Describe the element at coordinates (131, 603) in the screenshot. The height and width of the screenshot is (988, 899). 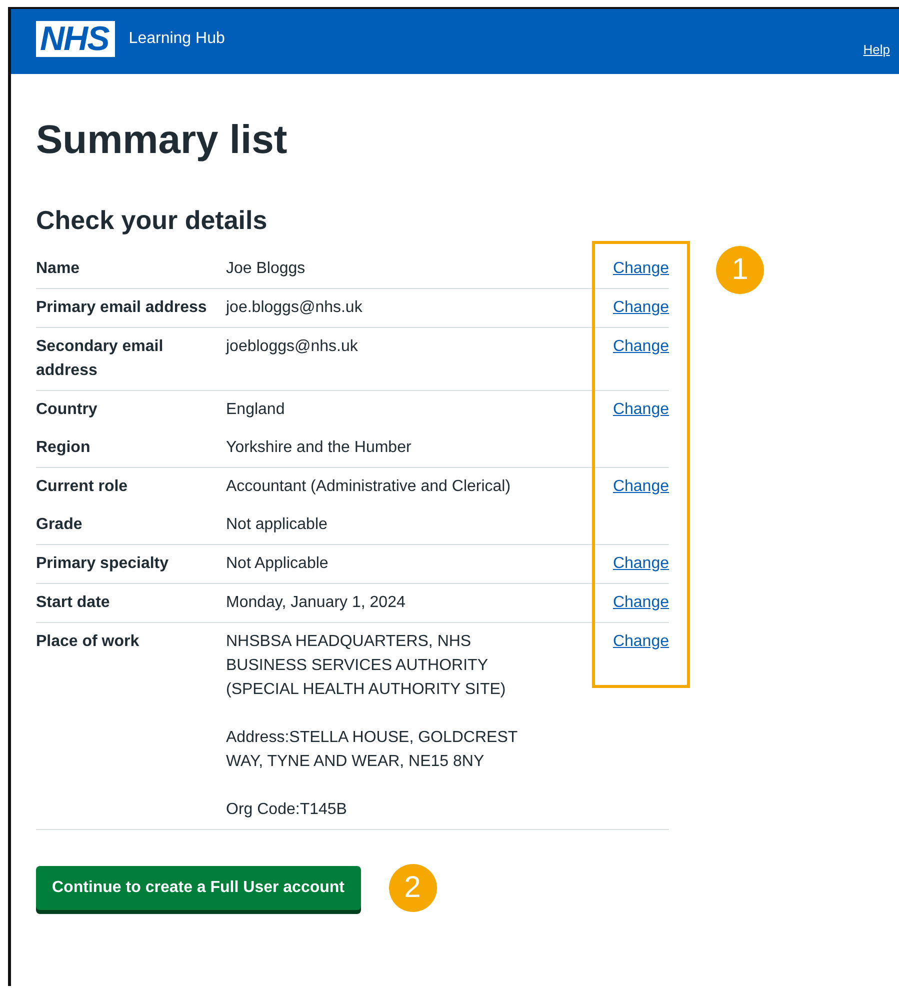
I see `row-key: Start date` at that location.